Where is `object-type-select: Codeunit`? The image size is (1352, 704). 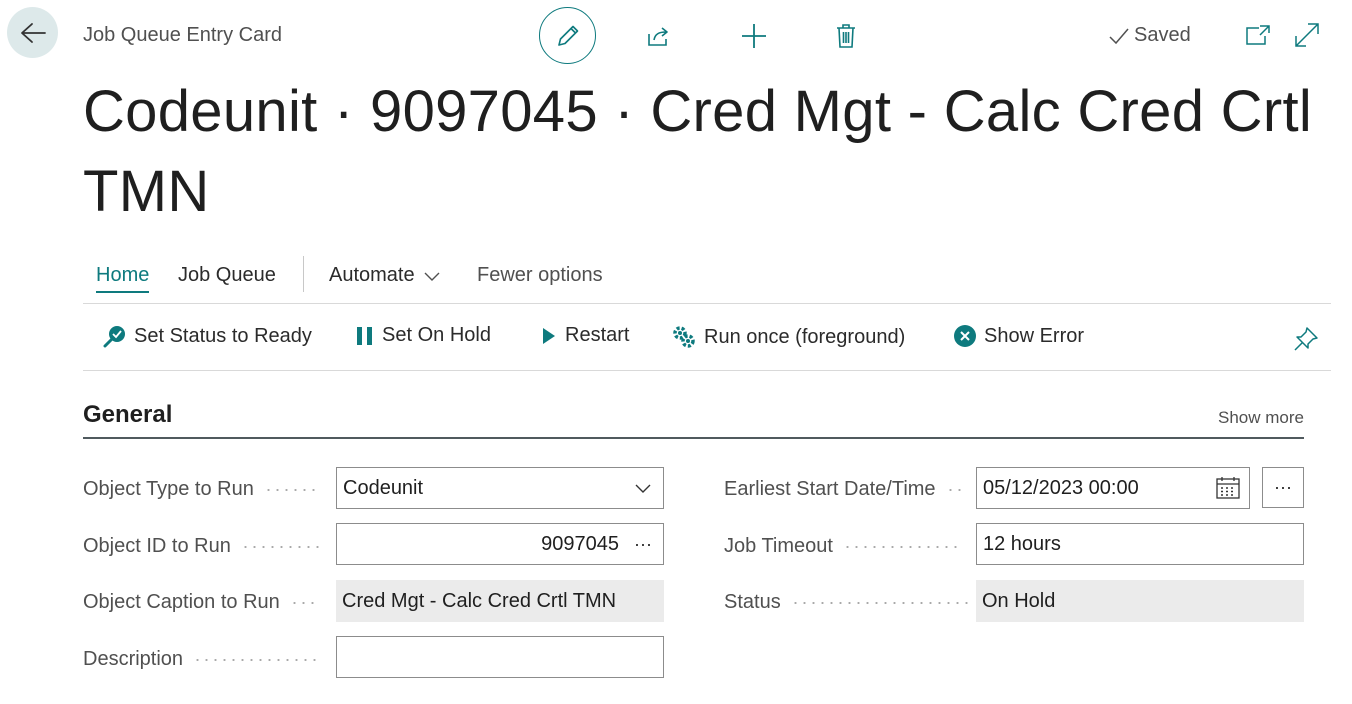
object-type-select: Codeunit is located at coordinates (500, 488).